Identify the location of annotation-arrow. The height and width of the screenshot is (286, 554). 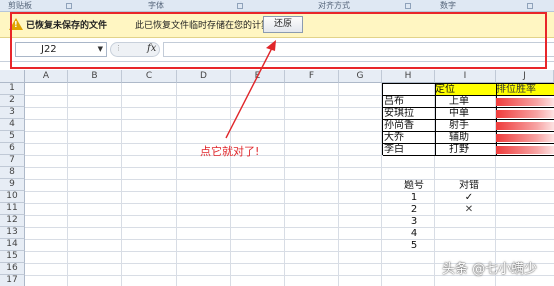
(250, 89).